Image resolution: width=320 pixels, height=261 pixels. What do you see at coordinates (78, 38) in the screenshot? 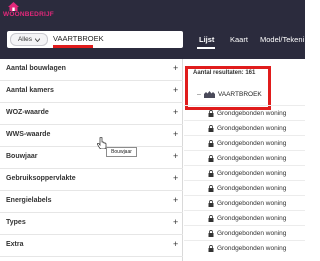
I see `search-input: VAARTBROEK` at bounding box center [78, 38].